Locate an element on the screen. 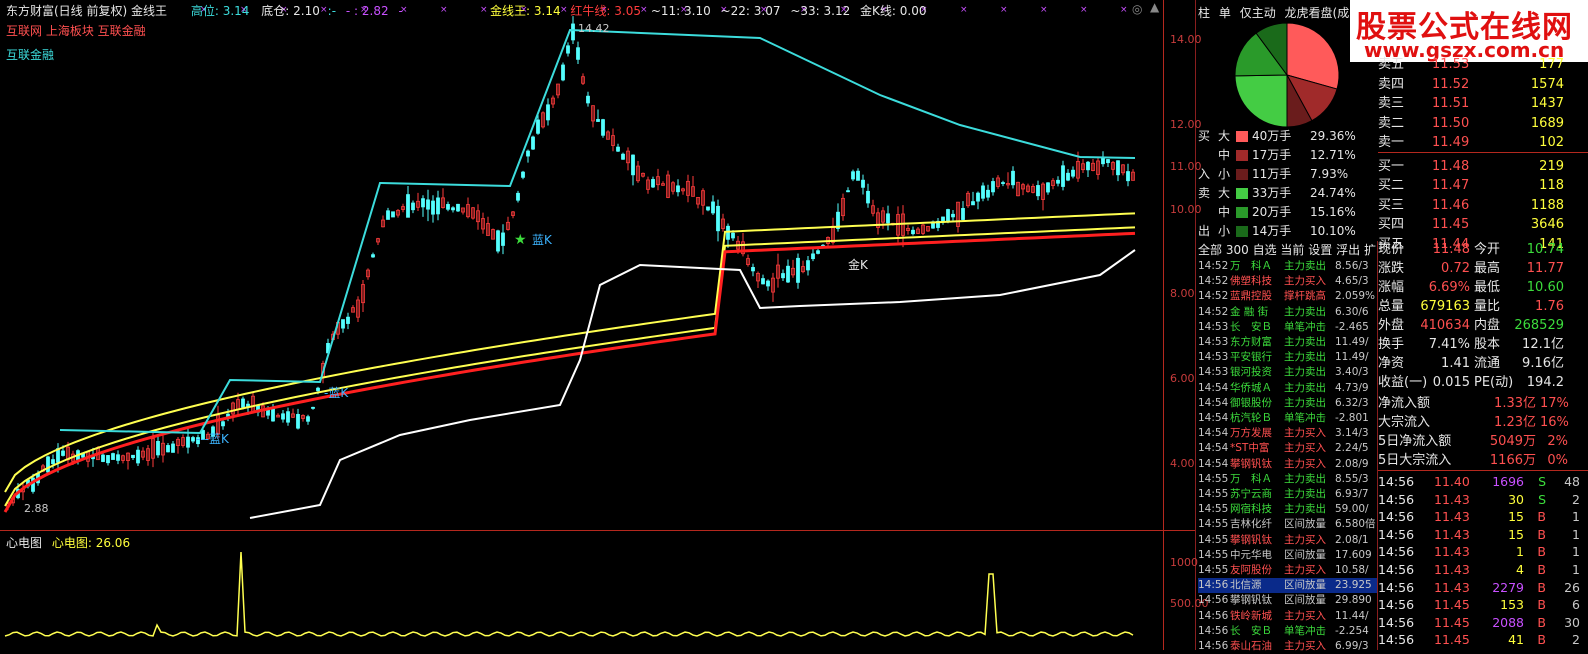 Image resolution: width=1588 pixels, height=654 pixels. radar-row: 14:54 御银股份 主力卖出 6.32/3 is located at coordinates (1288, 403).